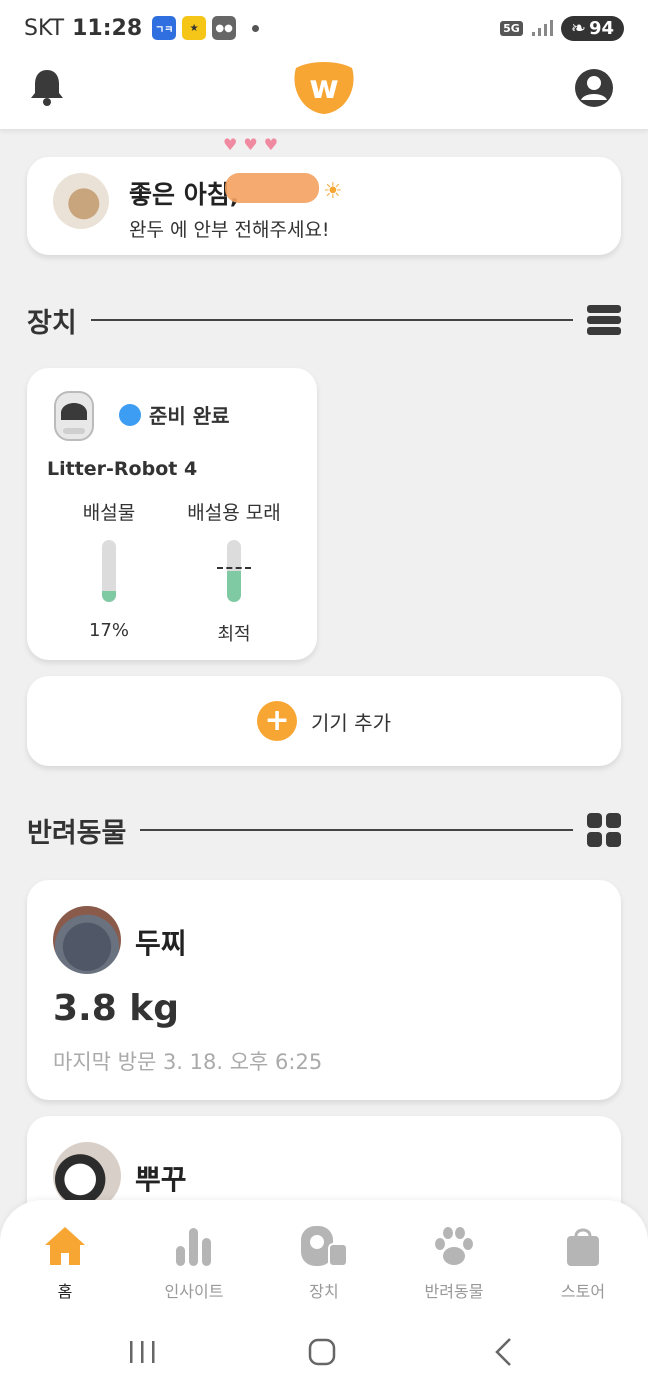 The image size is (648, 1390). Describe the element at coordinates (234, 513) in the screenshot. I see `litter-label: 배설용 모래` at that location.